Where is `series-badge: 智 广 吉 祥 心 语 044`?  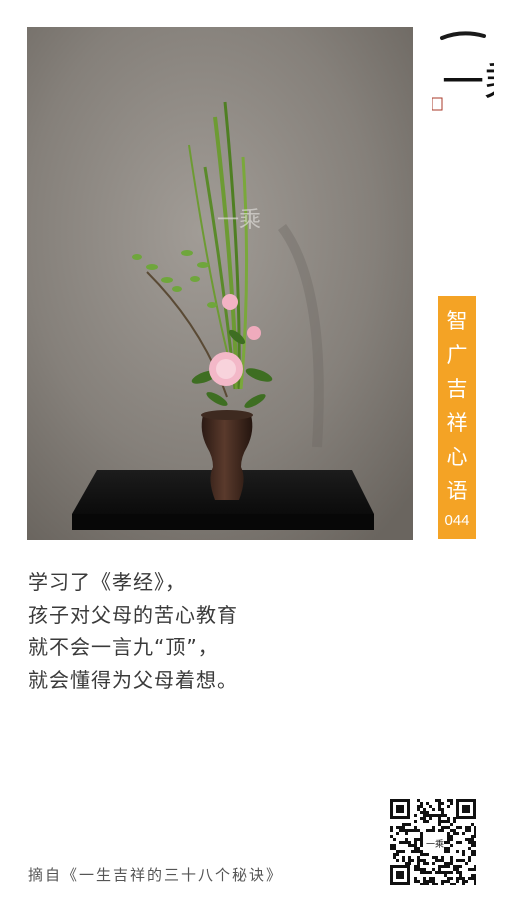 series-badge: 智 广 吉 祥 心 语 044 is located at coordinates (457, 417).